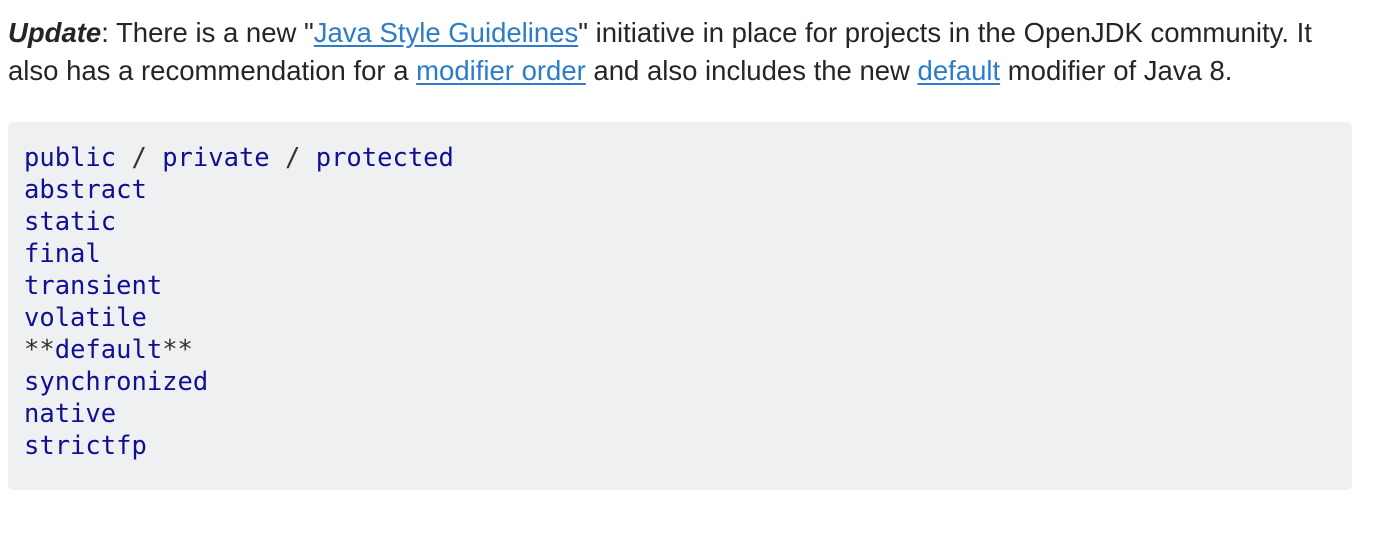 The image size is (1378, 558). What do you see at coordinates (85, 190) in the screenshot?
I see `code-line-abstract: abstract` at bounding box center [85, 190].